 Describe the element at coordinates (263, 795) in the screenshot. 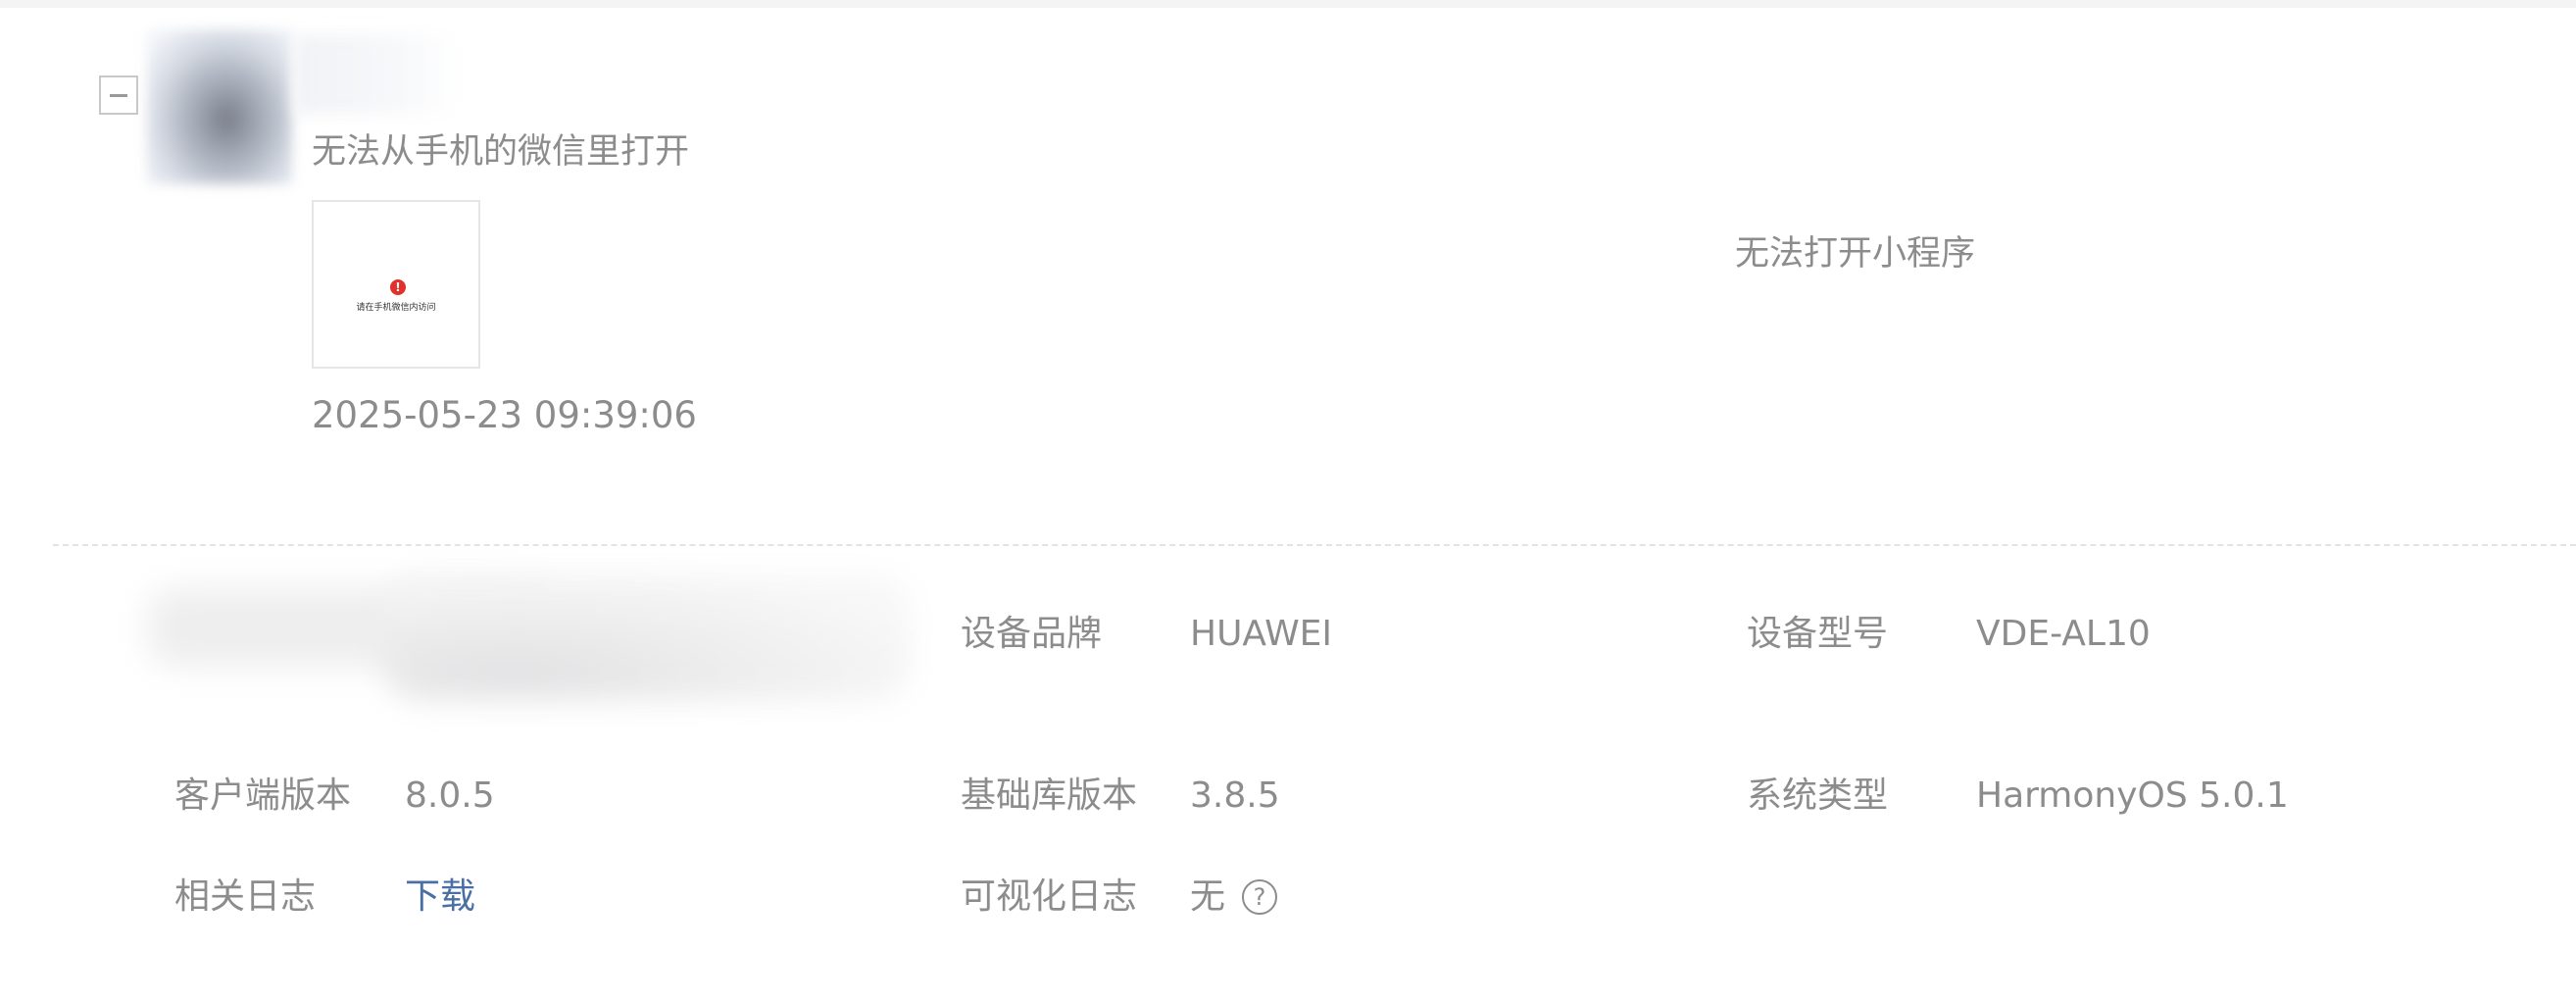

I see `client-version-label: 客户端版本` at that location.